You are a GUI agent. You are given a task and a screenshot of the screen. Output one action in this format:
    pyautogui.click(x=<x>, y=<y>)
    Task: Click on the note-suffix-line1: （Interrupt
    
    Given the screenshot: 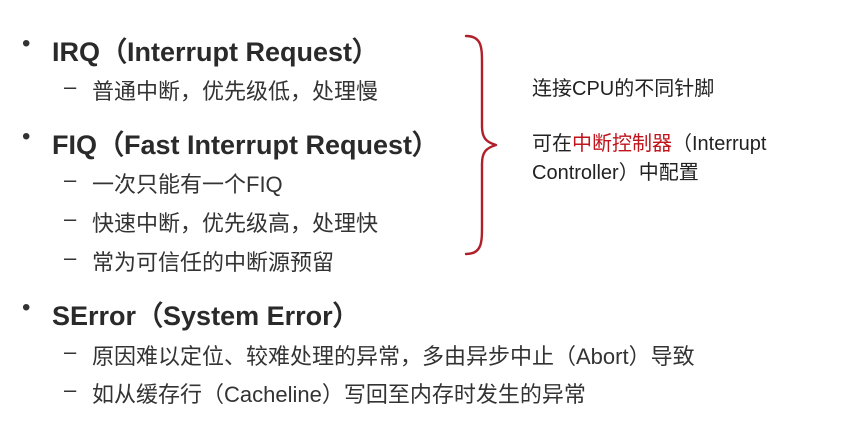 What is the action you would take?
    pyautogui.click(x=719, y=144)
    